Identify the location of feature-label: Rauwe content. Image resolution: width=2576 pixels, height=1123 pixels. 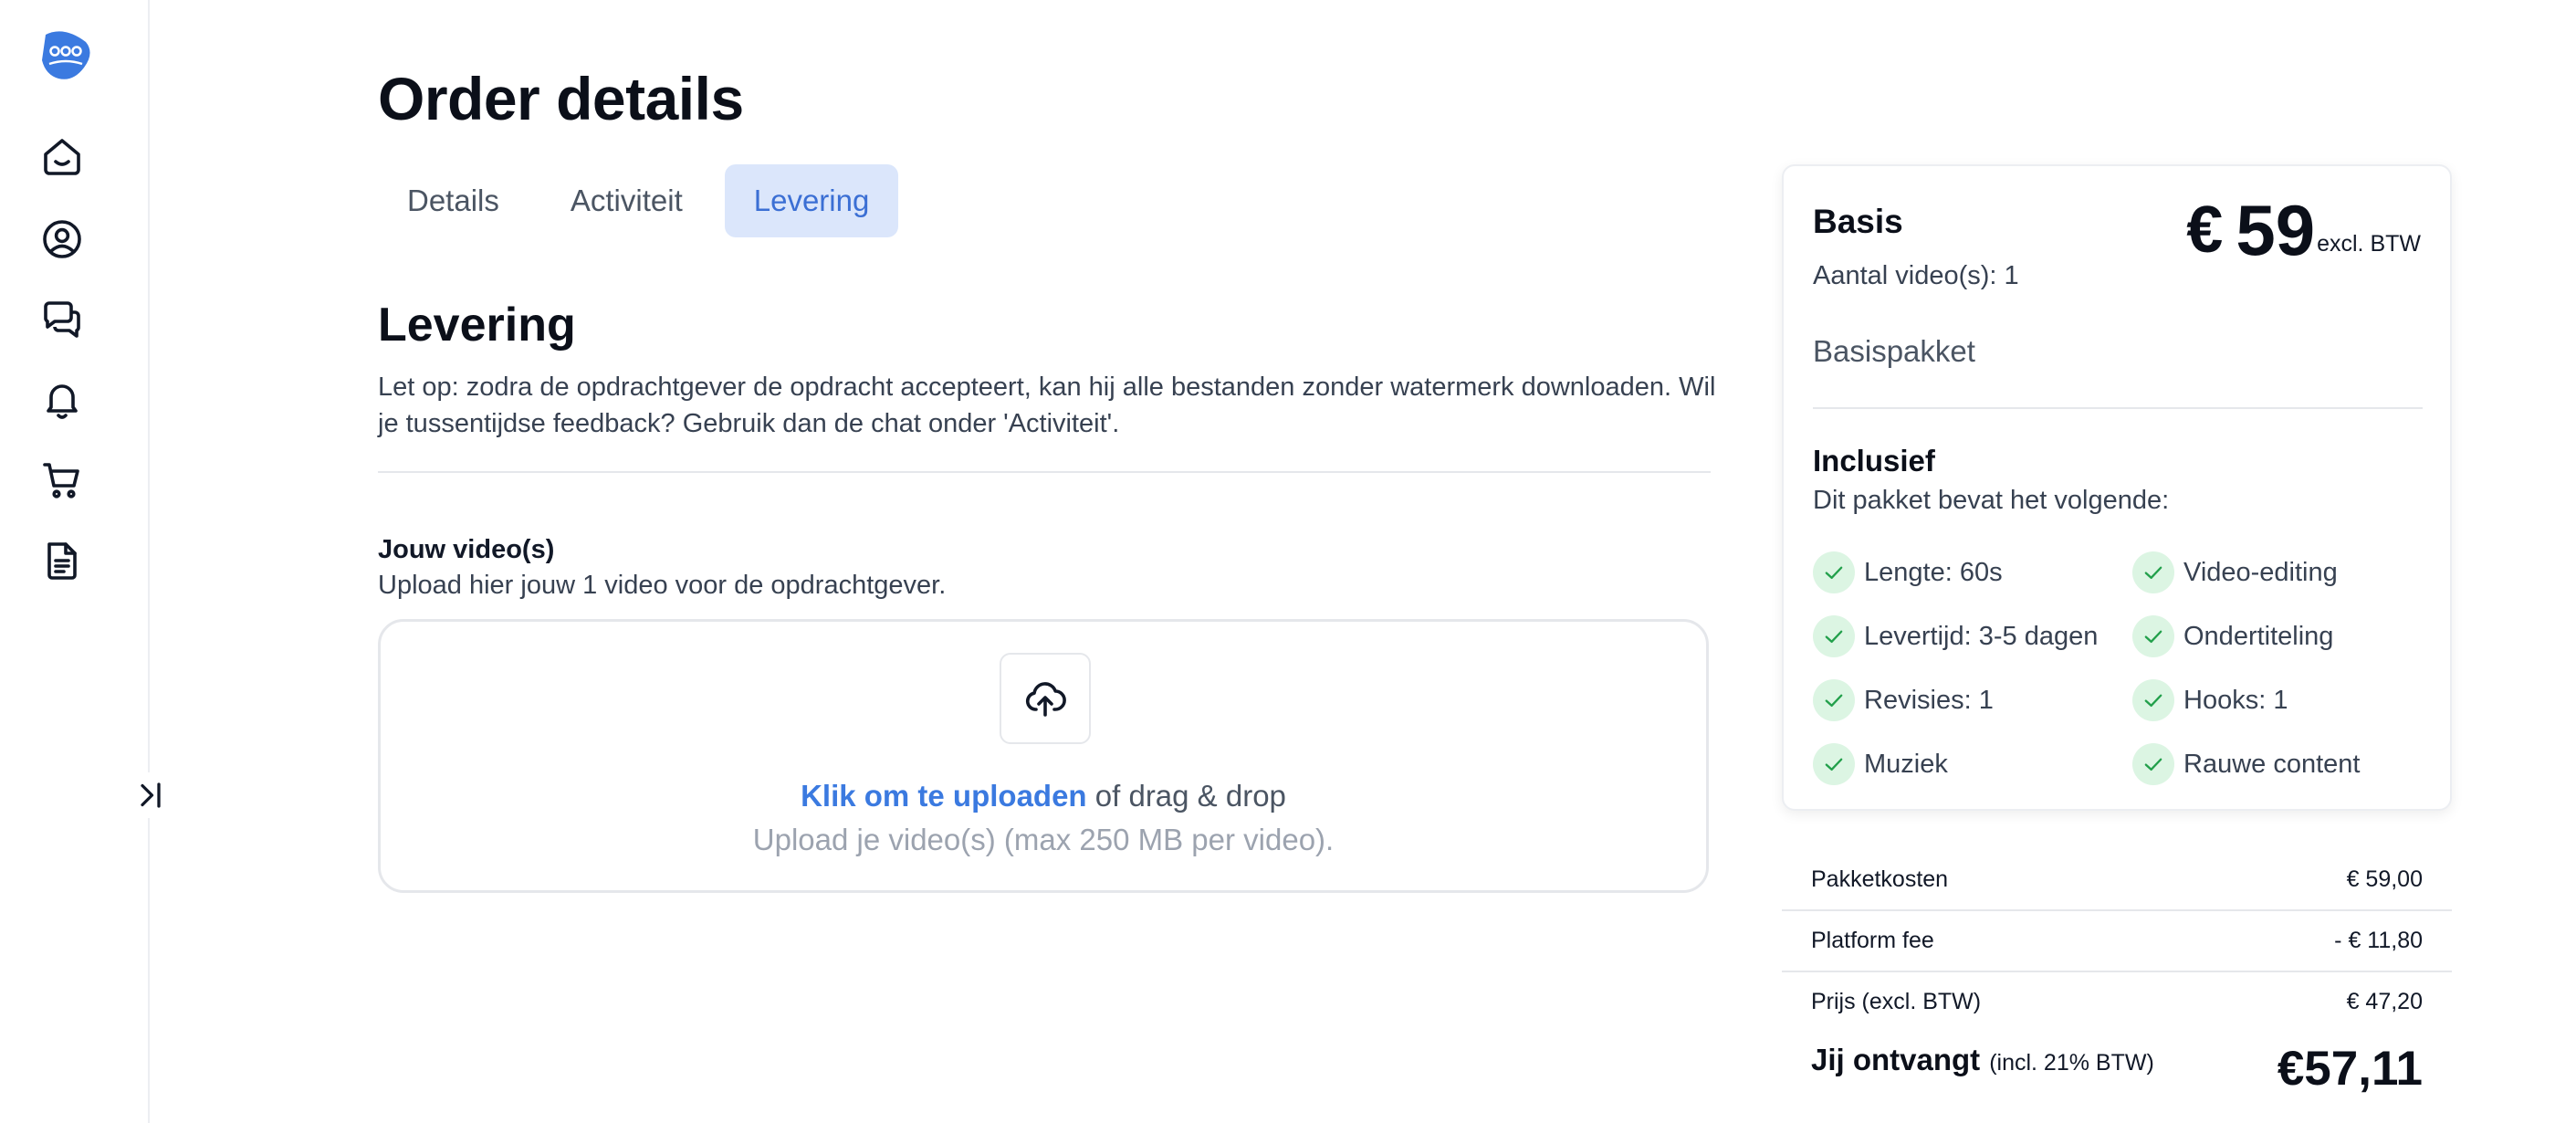
(2272, 764).